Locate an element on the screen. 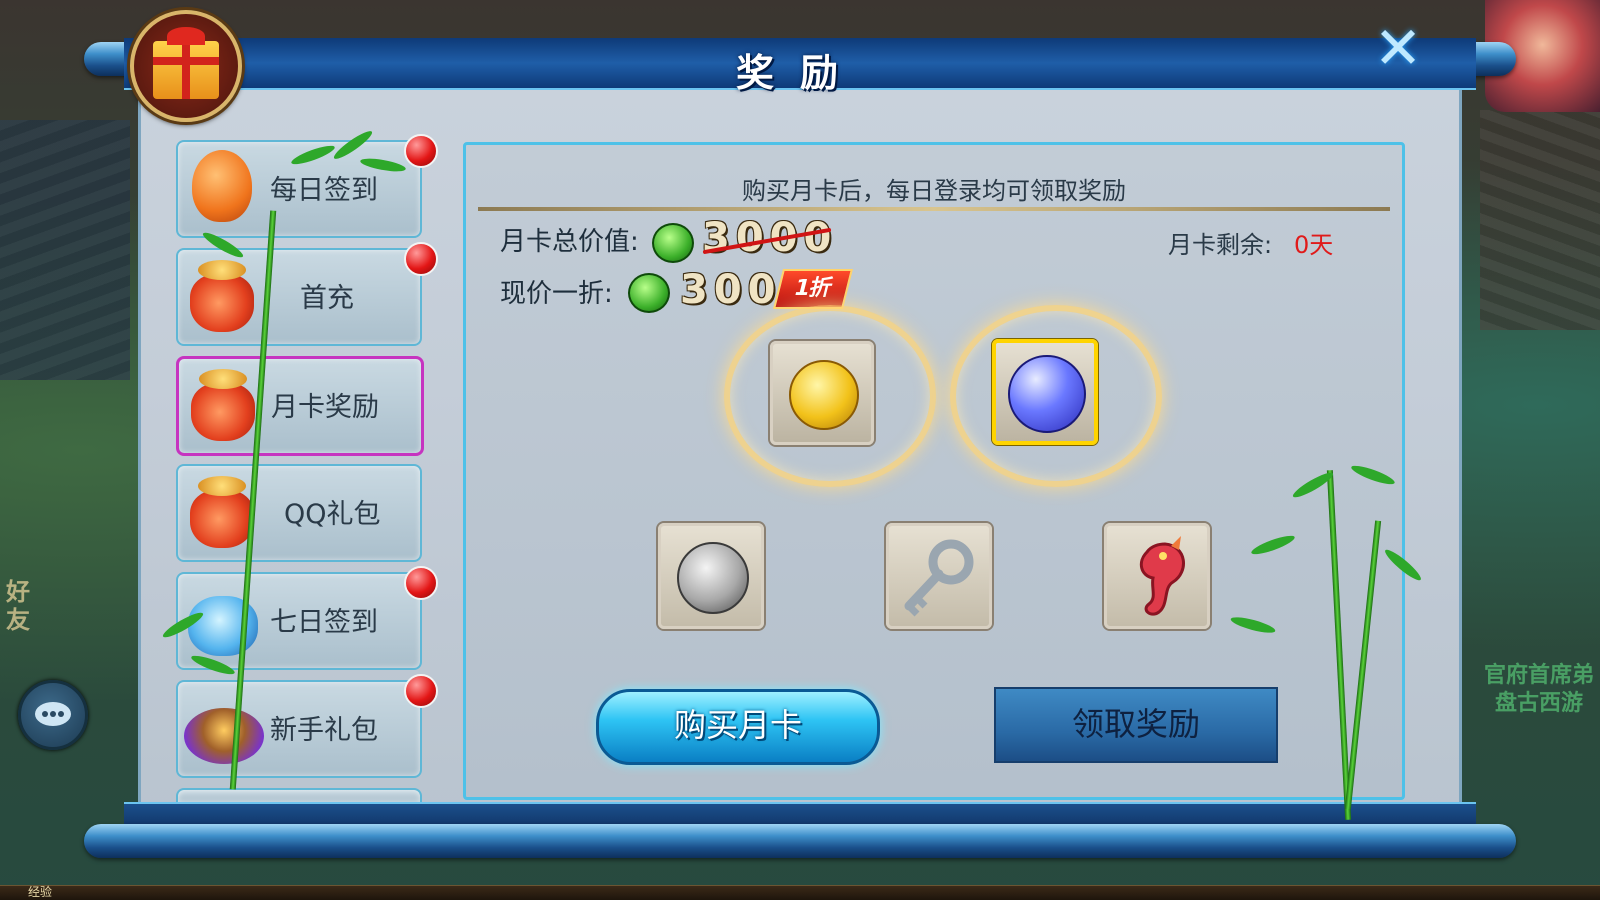 The width and height of the screenshot is (1600, 900). sidebar-item-newbie-gift: 新手礼包 is located at coordinates (307, 726).